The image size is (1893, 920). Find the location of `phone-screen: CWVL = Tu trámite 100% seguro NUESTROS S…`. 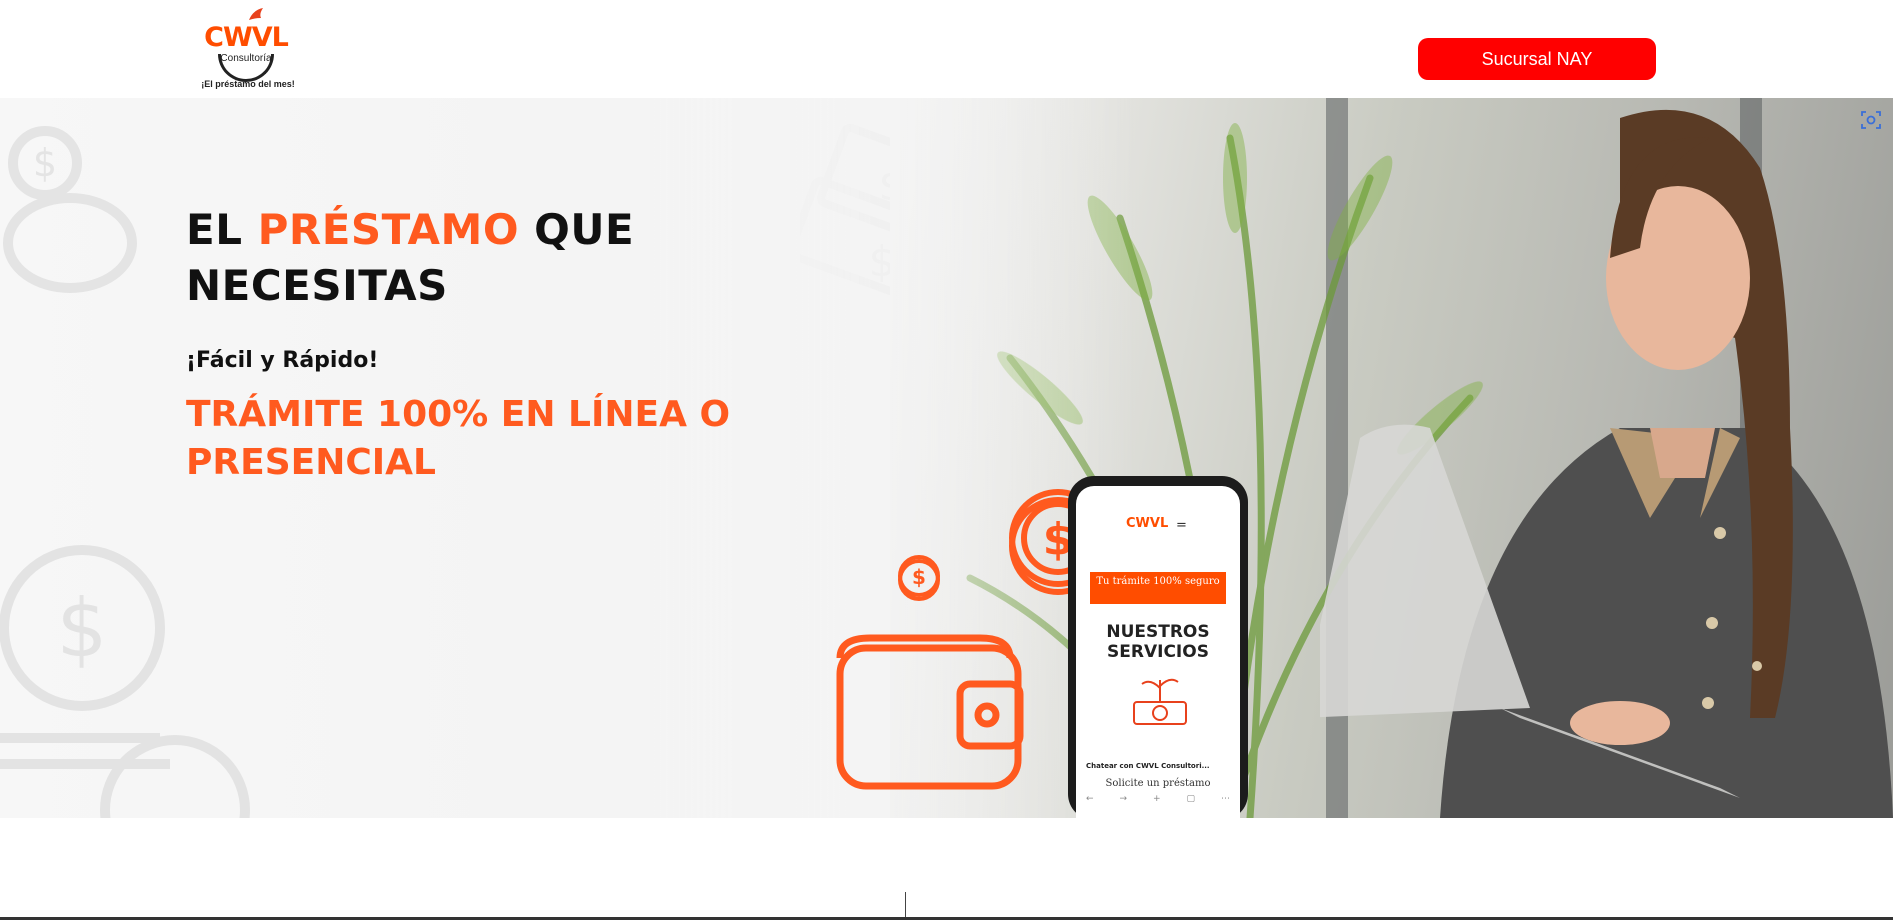

phone-screen: CWVL = Tu trámite 100% seguro NUESTROS S… is located at coordinates (1158, 652).